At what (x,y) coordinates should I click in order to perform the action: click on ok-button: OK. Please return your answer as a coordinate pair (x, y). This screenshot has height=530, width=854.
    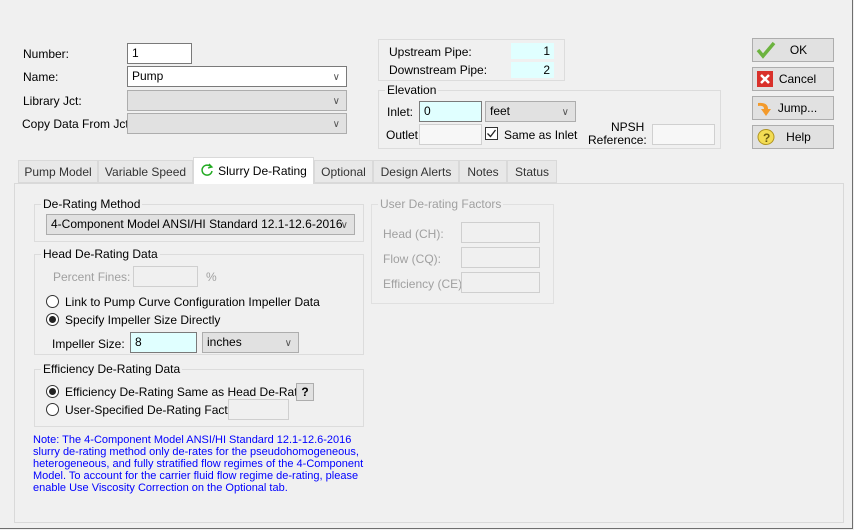
    Looking at the image, I should click on (793, 50).